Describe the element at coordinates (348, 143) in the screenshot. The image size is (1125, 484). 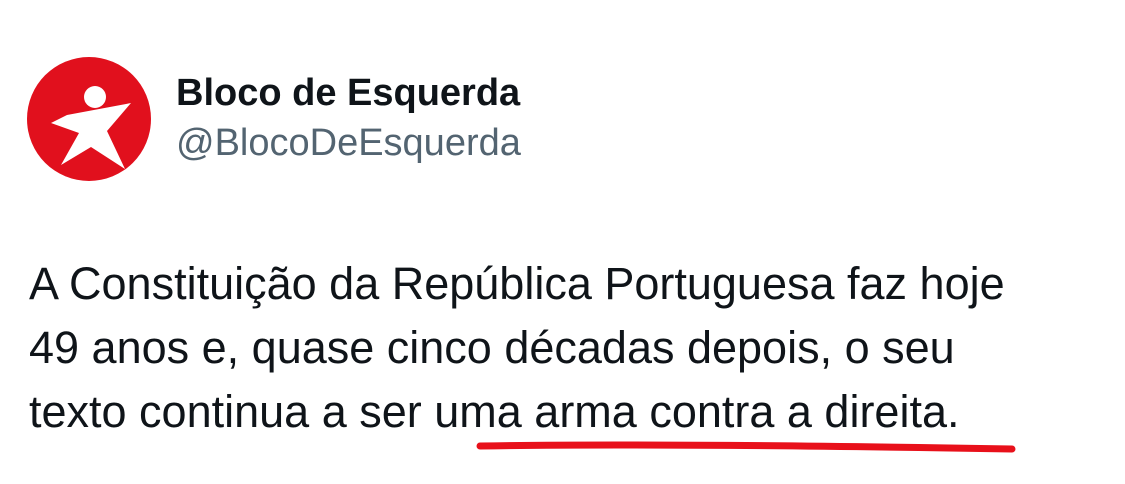
I see `author-handle: @BlocoDeEsquerda` at that location.